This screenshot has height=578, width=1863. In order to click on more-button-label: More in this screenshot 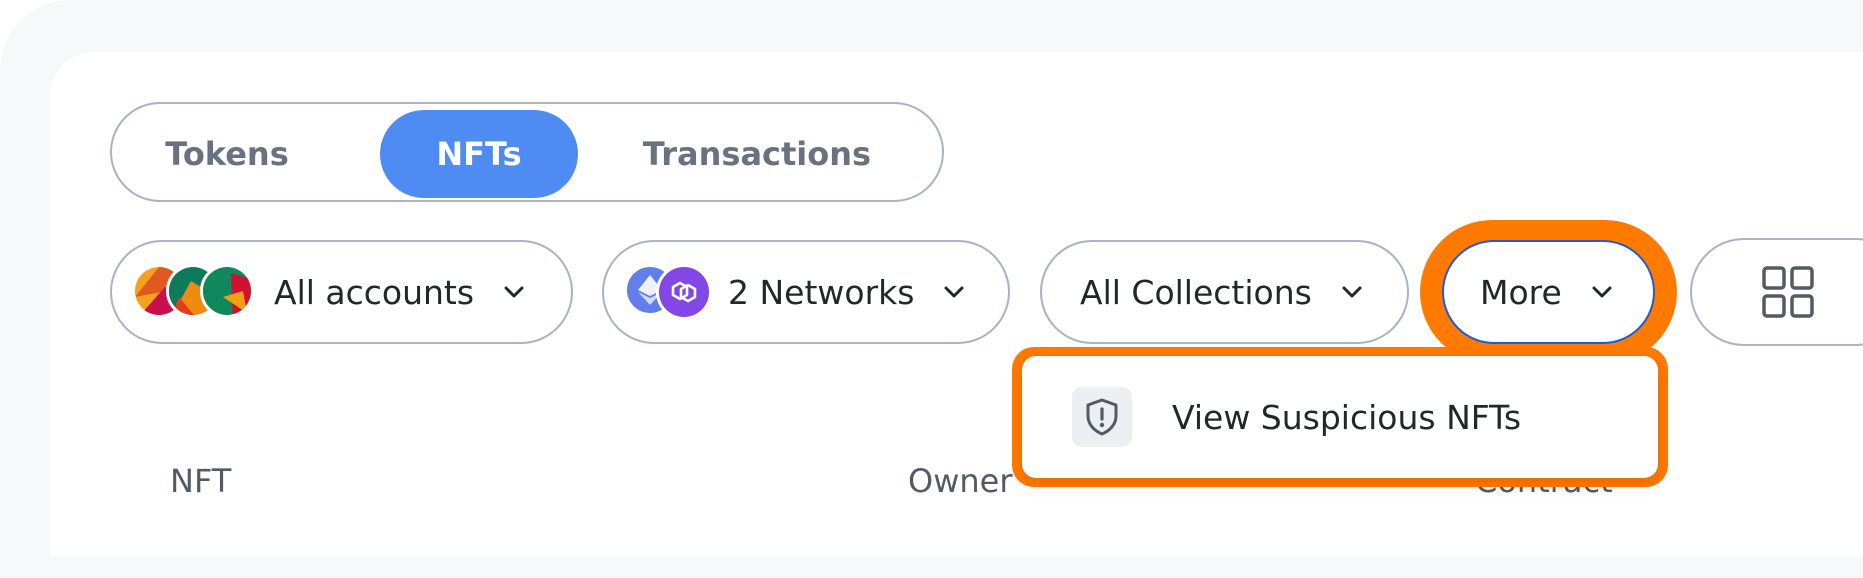, I will do `click(1521, 292)`.